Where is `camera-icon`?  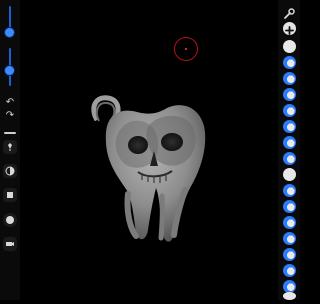 camera-icon is located at coordinates (10, 244).